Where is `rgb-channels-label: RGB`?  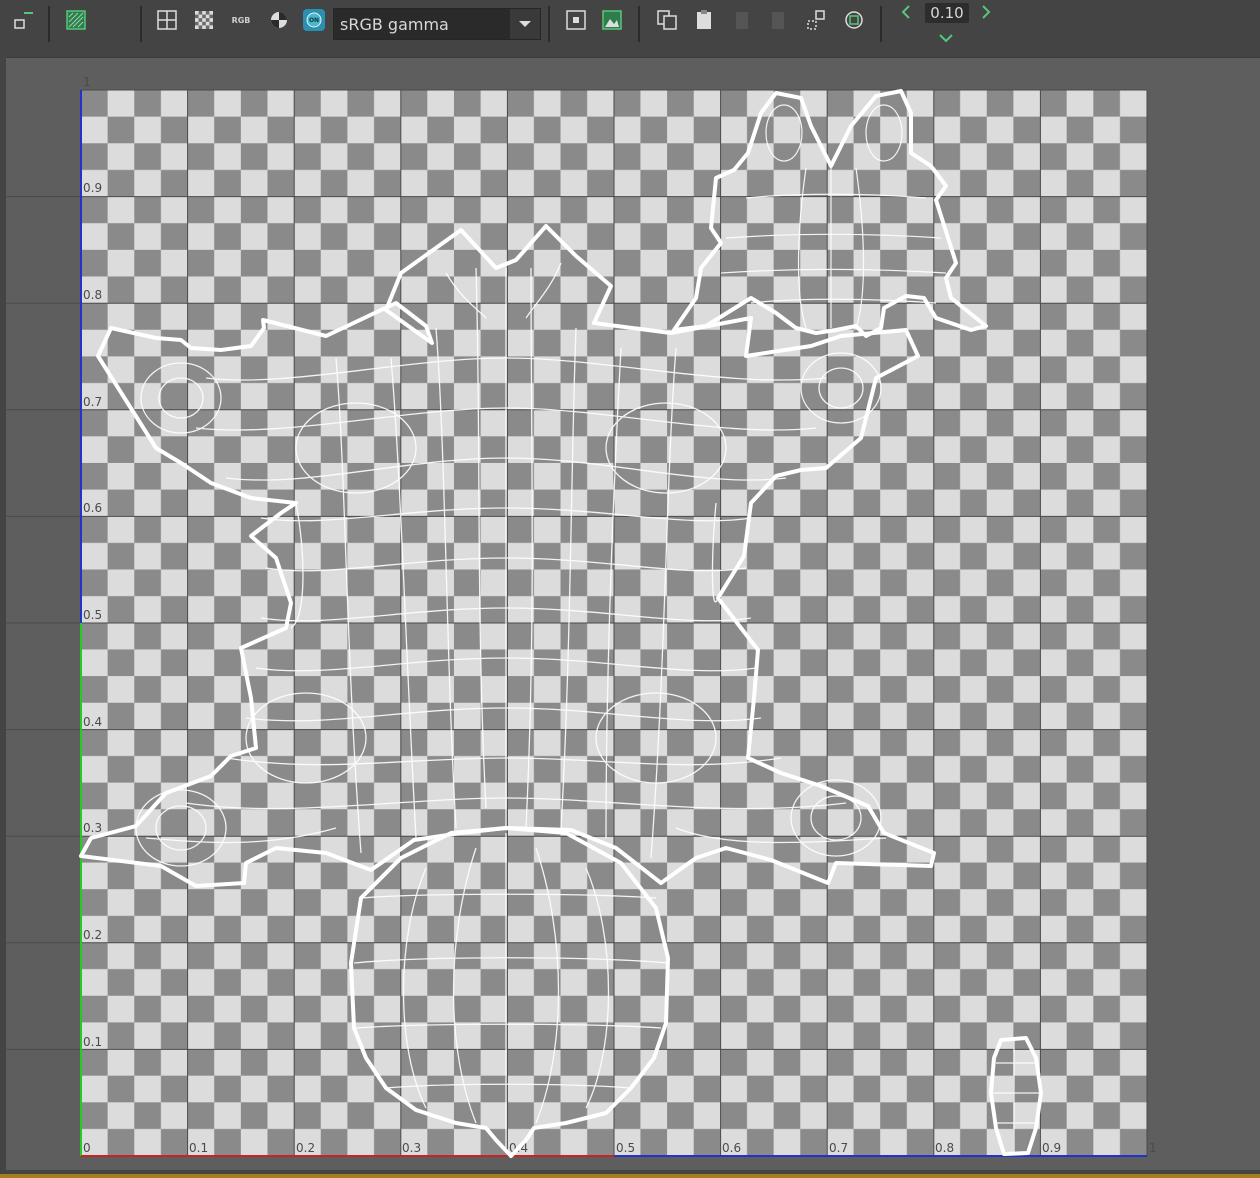 rgb-channels-label: RGB is located at coordinates (241, 20).